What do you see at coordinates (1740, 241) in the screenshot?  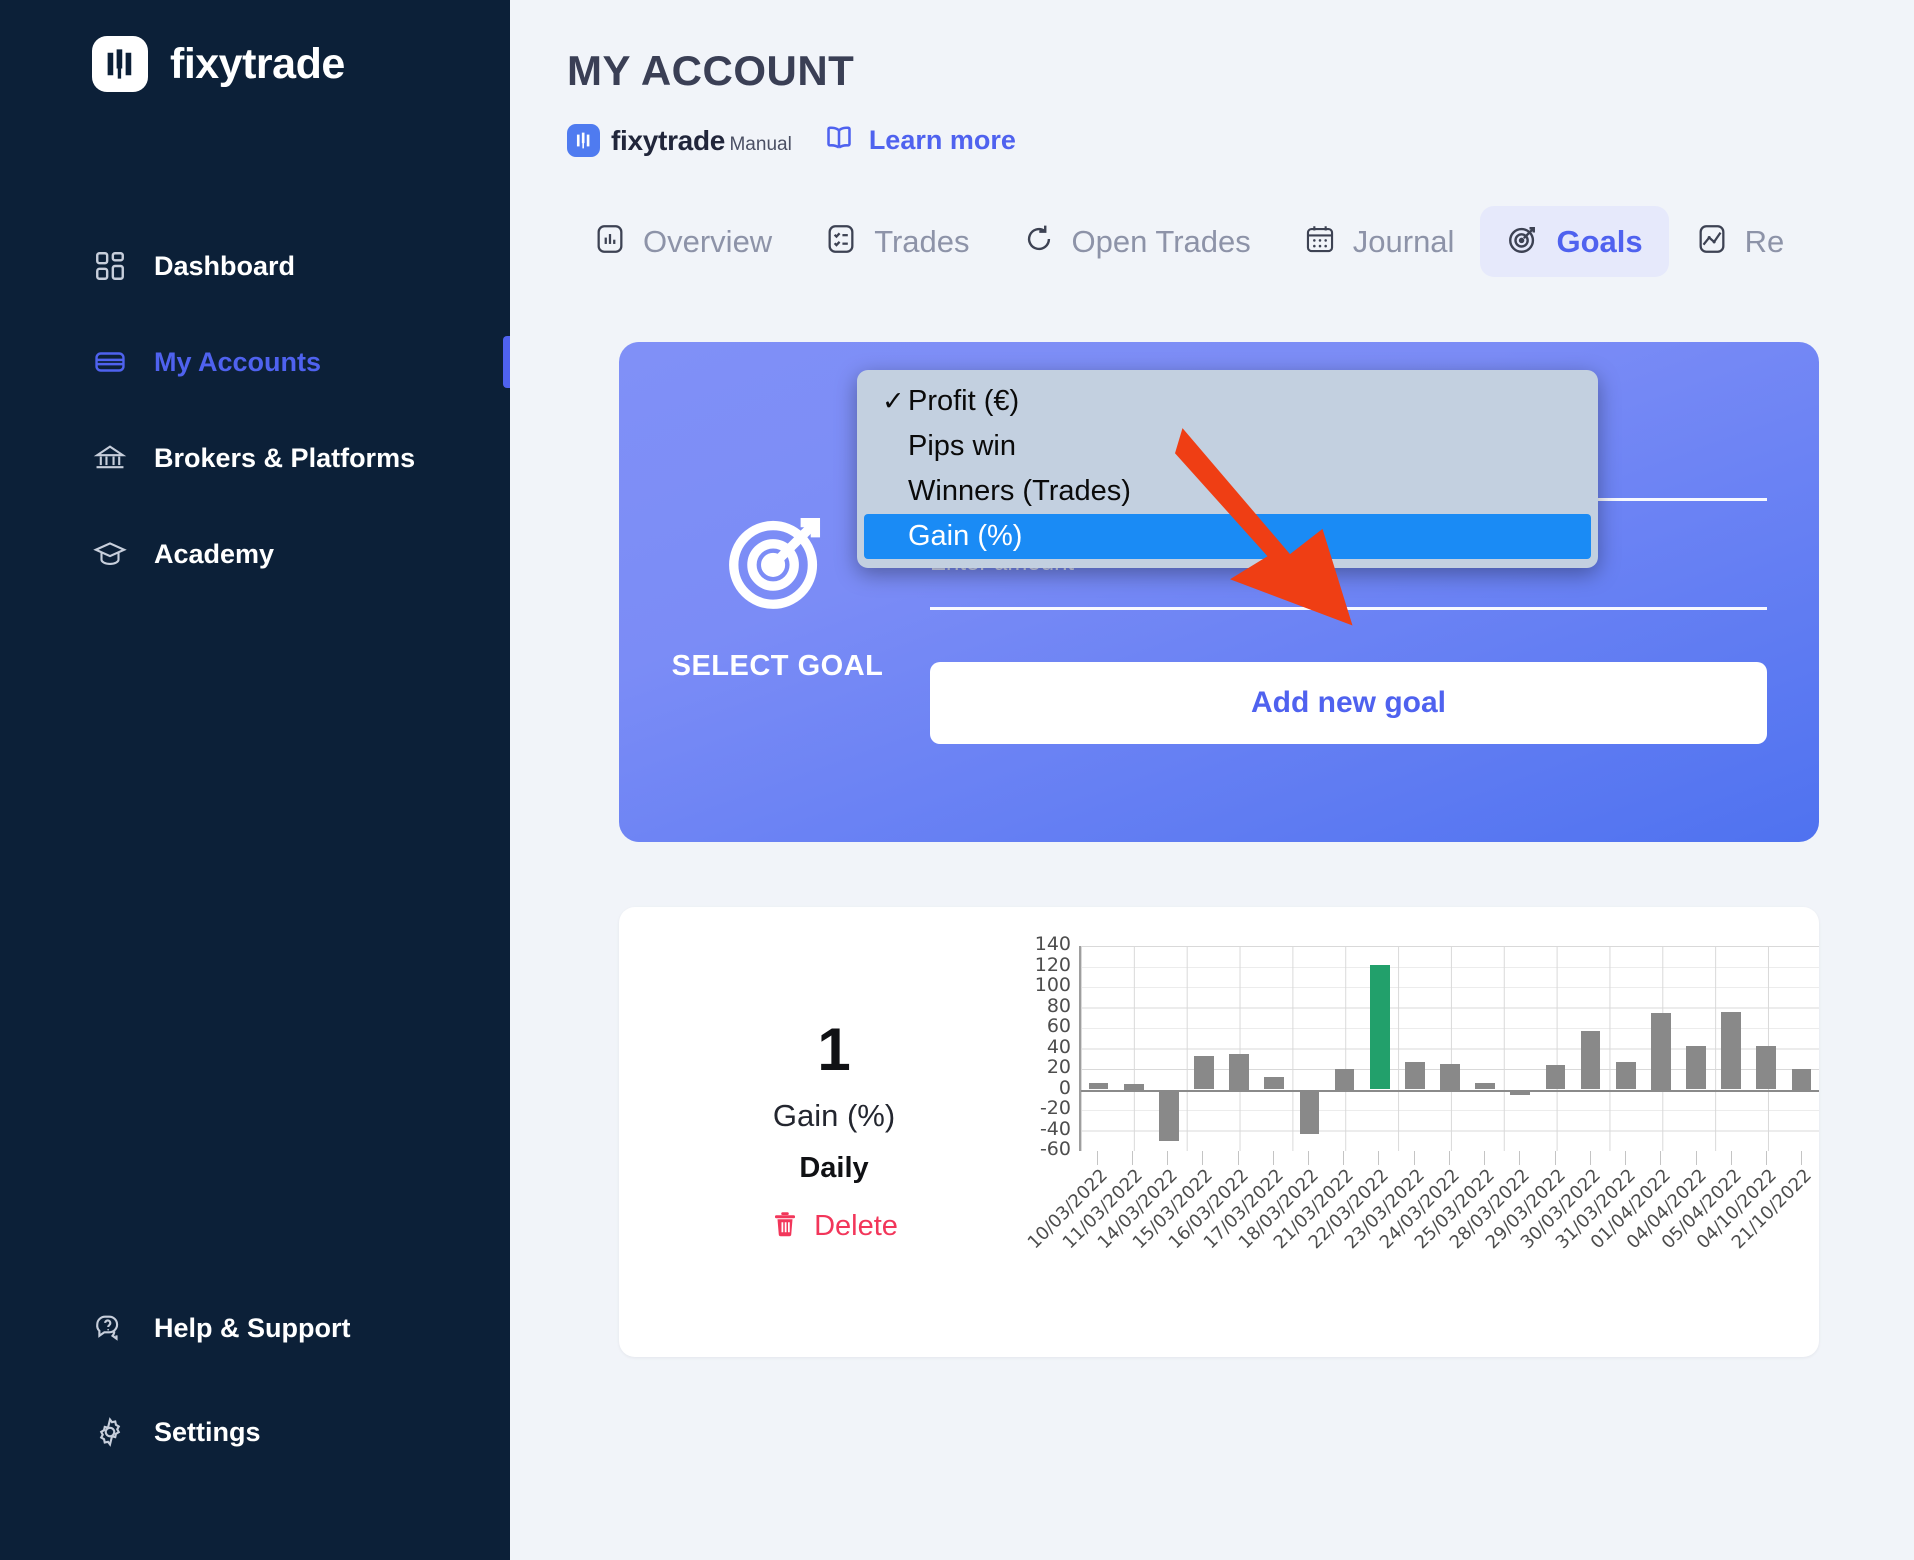 I see `tab-reports: Re` at bounding box center [1740, 241].